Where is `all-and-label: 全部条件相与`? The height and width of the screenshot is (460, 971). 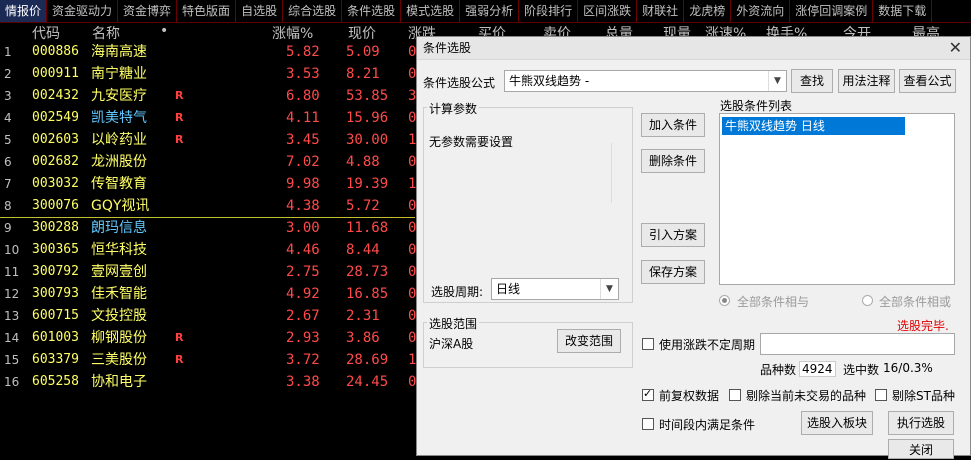
all-and-label: 全部条件相与 is located at coordinates (773, 302).